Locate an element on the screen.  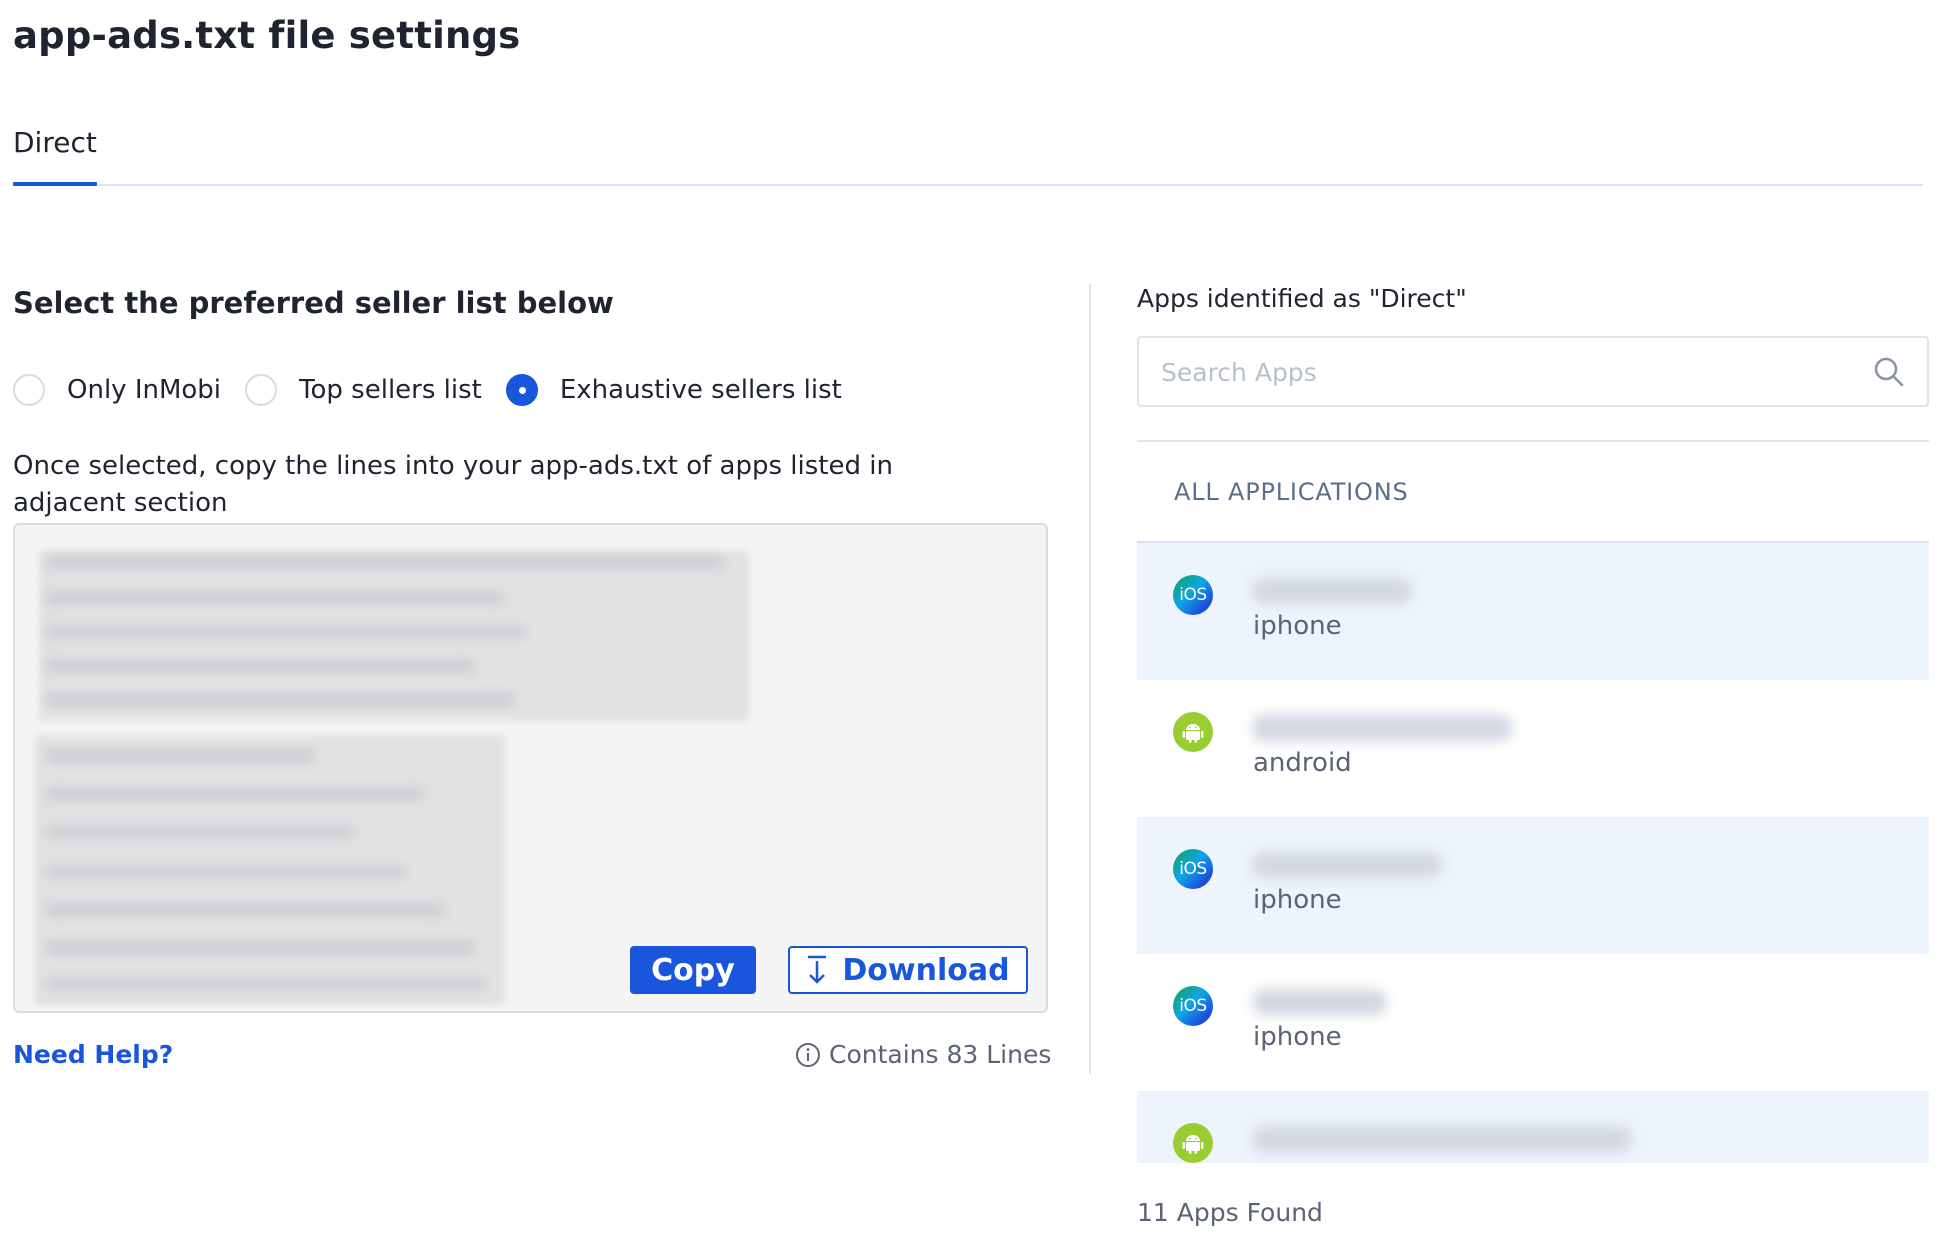
radio-only-inmobi: Only InMobi is located at coordinates (117, 390).